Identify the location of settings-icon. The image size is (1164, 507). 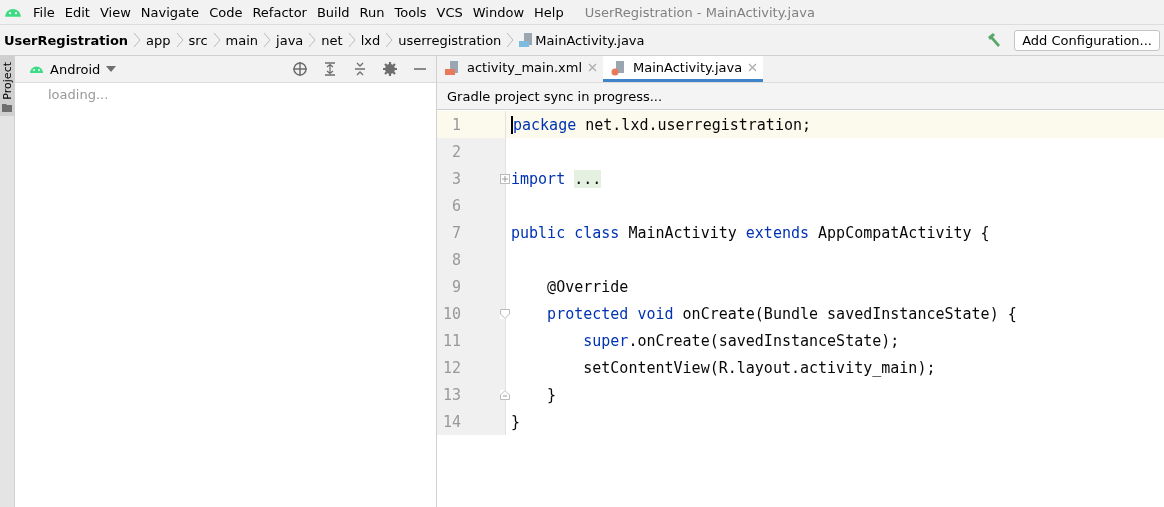
(390, 69).